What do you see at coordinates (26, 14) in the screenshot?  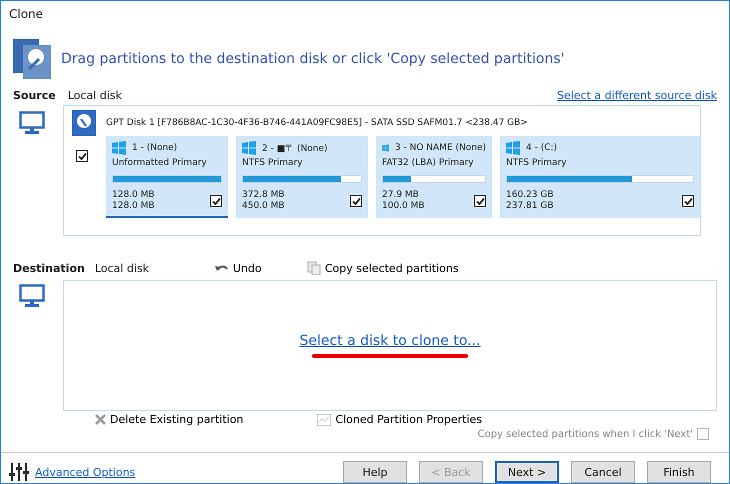 I see `window-title: Clone` at bounding box center [26, 14].